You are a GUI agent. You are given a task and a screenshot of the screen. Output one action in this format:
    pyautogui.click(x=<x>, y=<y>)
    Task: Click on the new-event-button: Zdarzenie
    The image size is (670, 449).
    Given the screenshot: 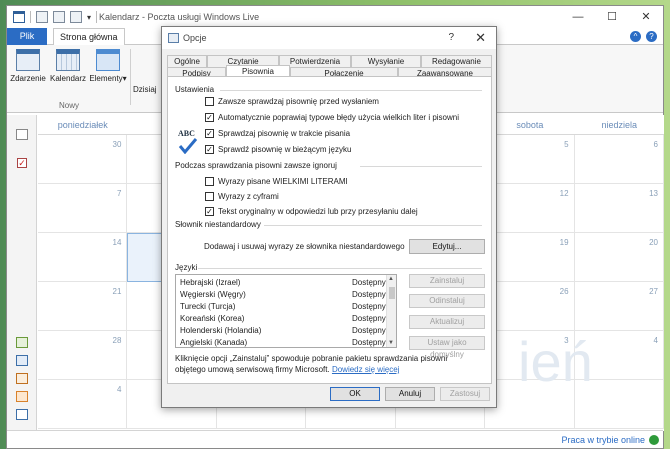 What is the action you would take?
    pyautogui.click(x=28, y=66)
    